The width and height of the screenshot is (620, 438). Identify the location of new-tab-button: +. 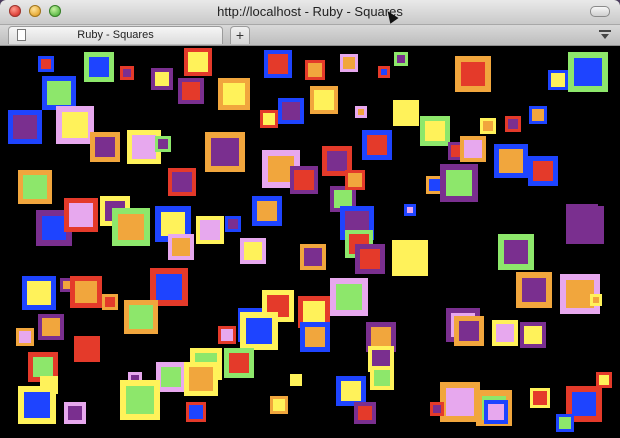
(240, 35).